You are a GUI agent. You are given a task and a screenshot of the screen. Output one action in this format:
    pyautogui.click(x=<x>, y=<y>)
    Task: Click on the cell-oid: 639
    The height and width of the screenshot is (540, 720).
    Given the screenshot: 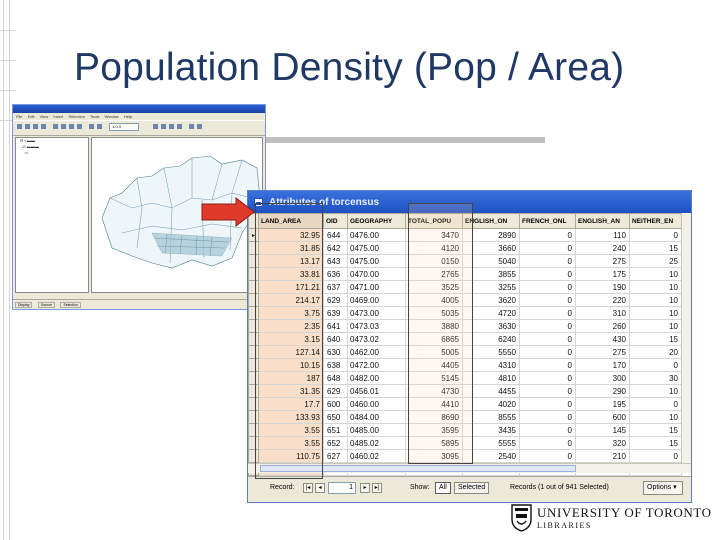 What is the action you would take?
    pyautogui.click(x=335, y=313)
    